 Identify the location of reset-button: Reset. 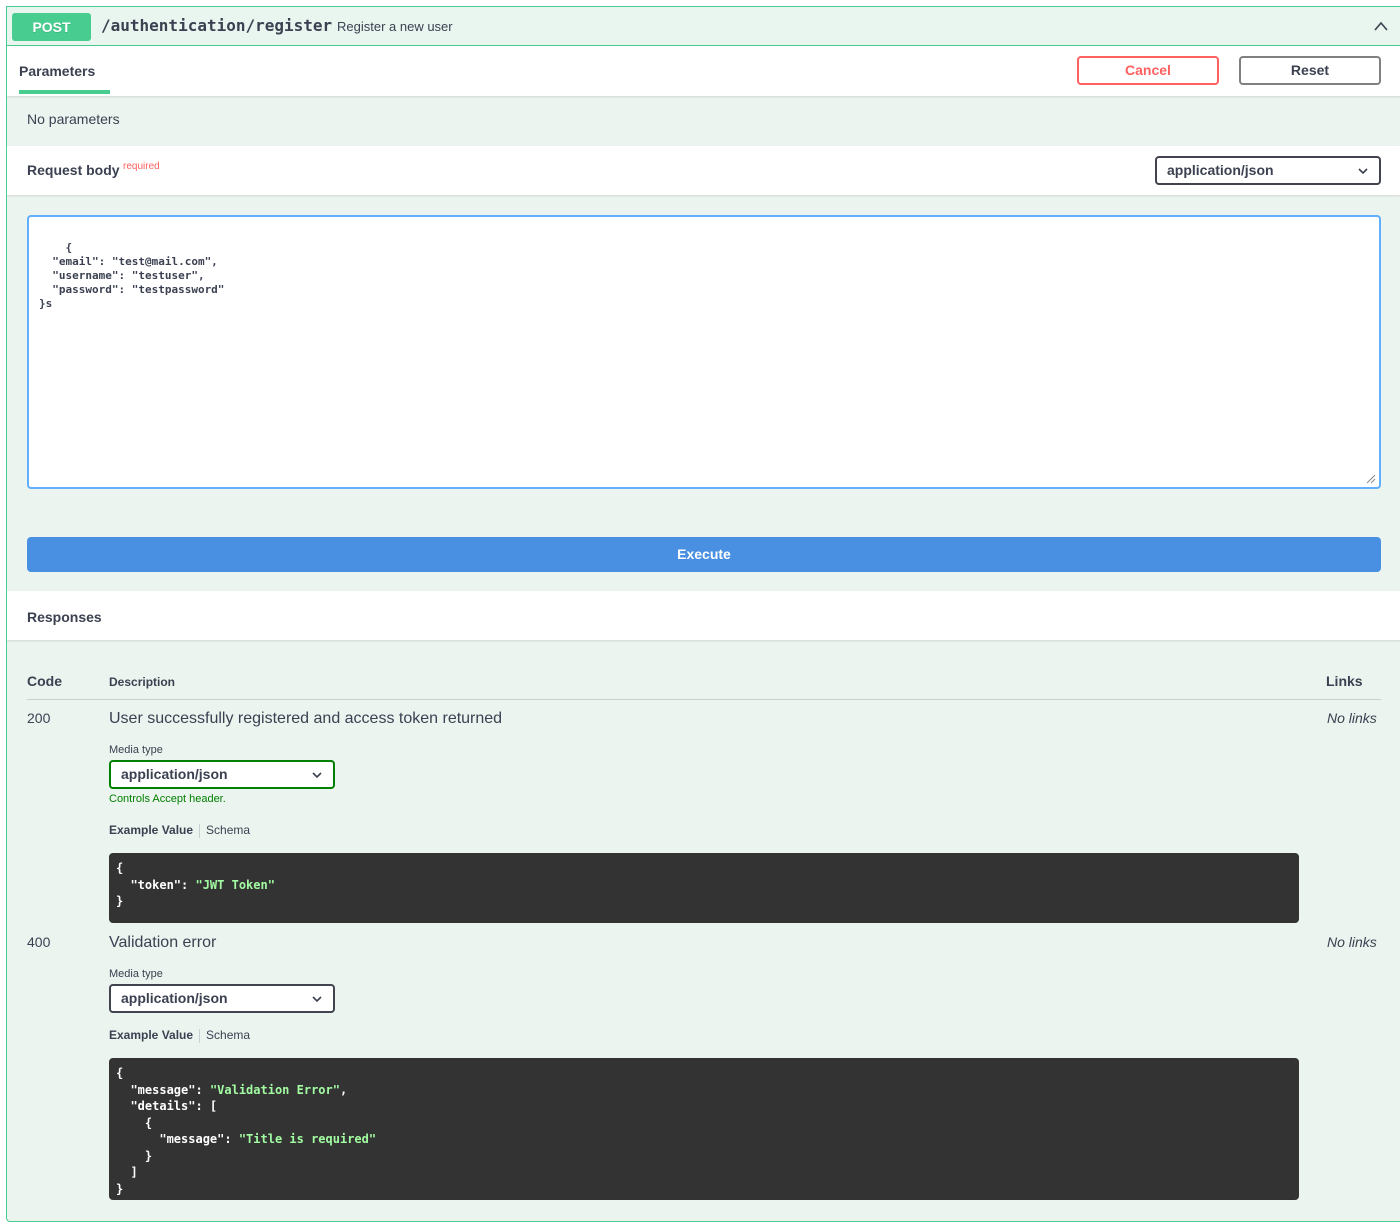
(1310, 70).